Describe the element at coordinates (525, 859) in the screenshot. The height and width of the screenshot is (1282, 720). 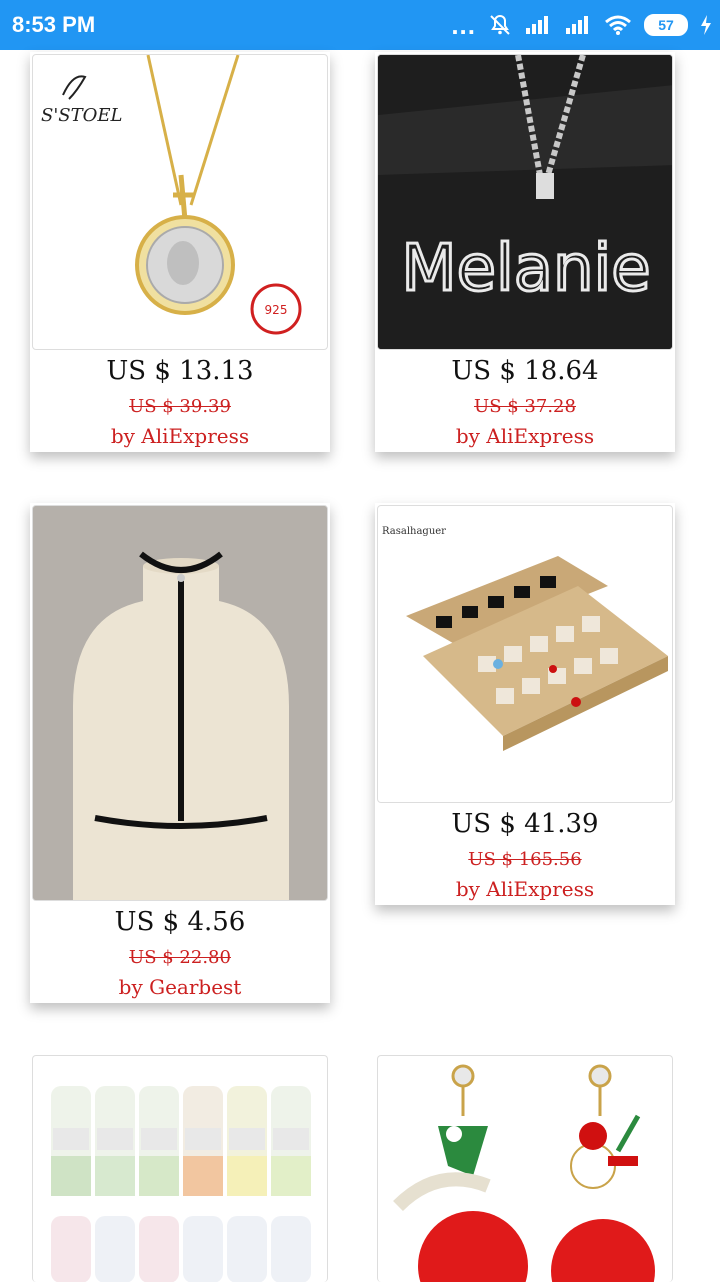
I see `product-original-price: US $ 165.56` at that location.